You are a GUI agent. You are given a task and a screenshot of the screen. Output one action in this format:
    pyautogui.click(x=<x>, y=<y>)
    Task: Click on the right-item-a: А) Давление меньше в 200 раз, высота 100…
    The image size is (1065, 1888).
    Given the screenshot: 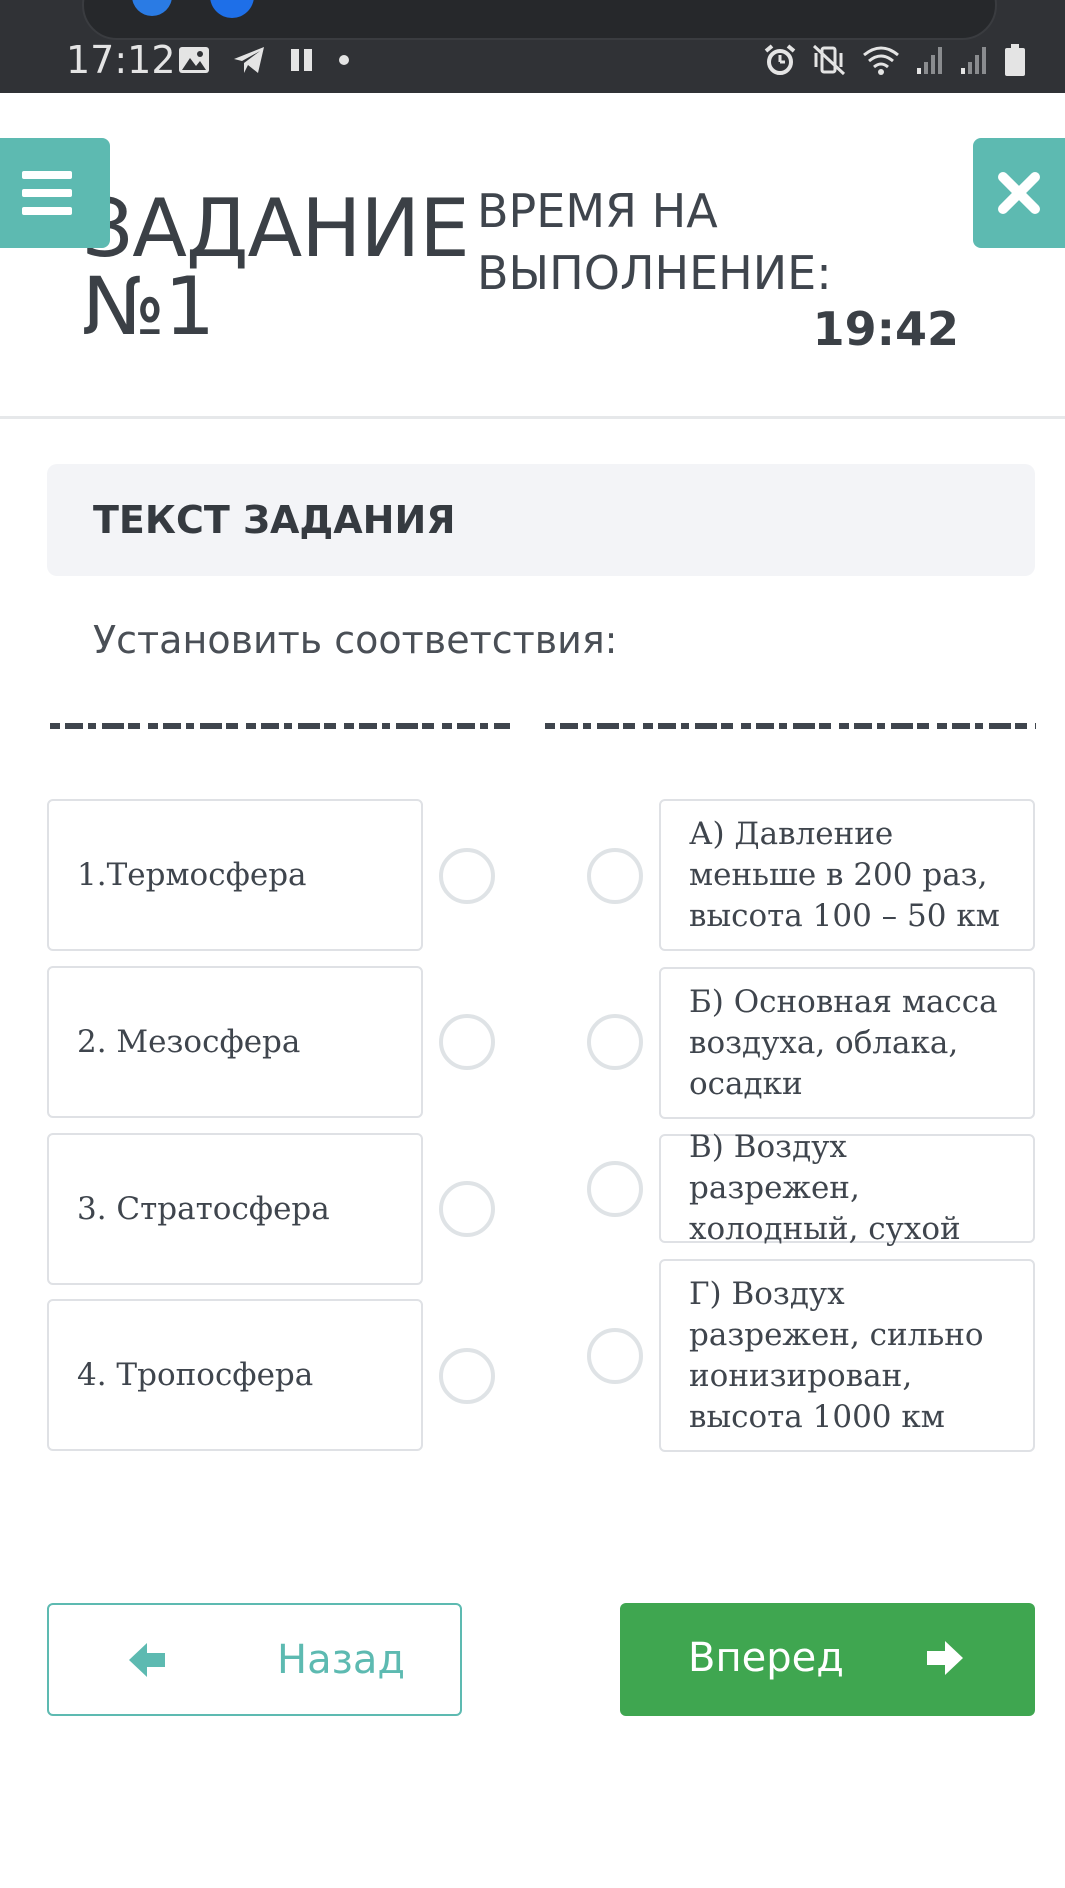 What is the action you would take?
    pyautogui.click(x=847, y=875)
    